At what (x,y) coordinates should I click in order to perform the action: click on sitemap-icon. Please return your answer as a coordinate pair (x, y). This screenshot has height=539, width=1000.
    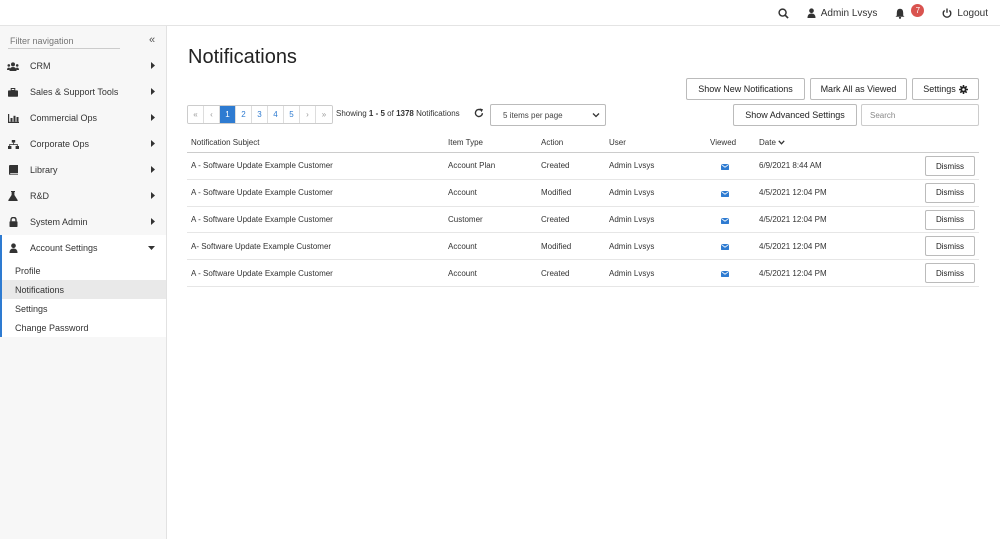
    Looking at the image, I should click on (13, 144).